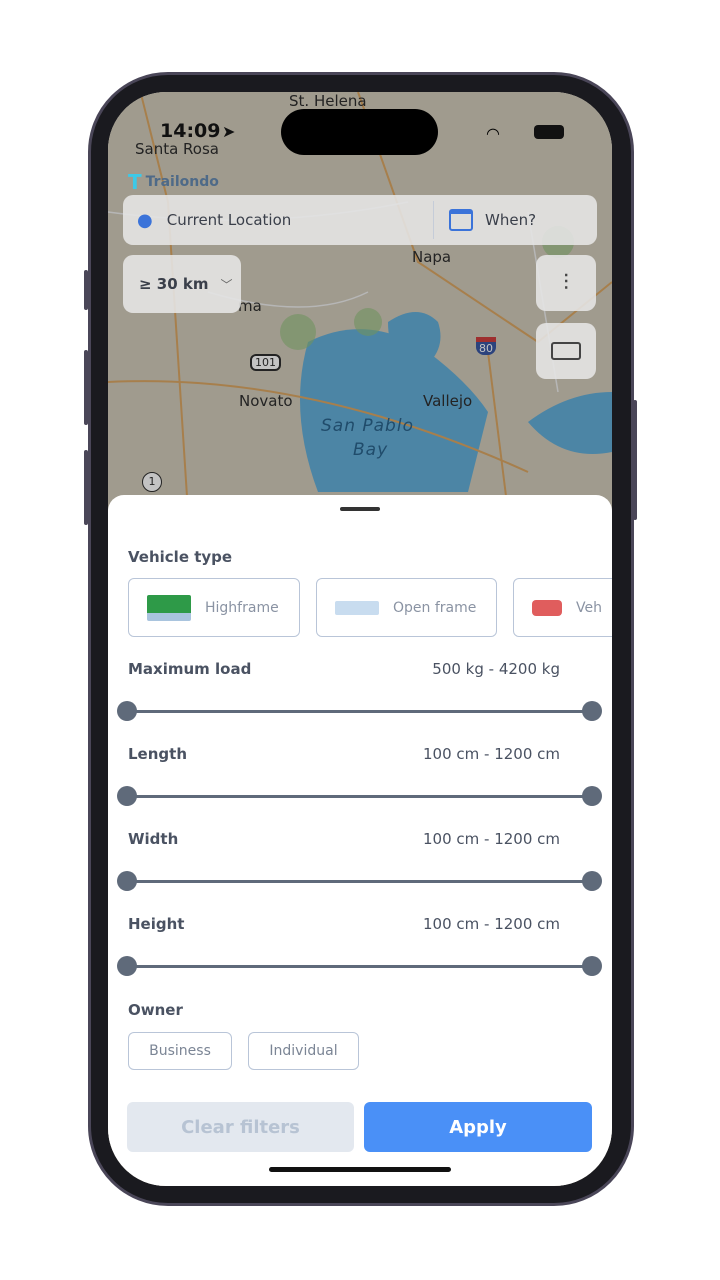  I want to click on trailer-button, so click(566, 351).